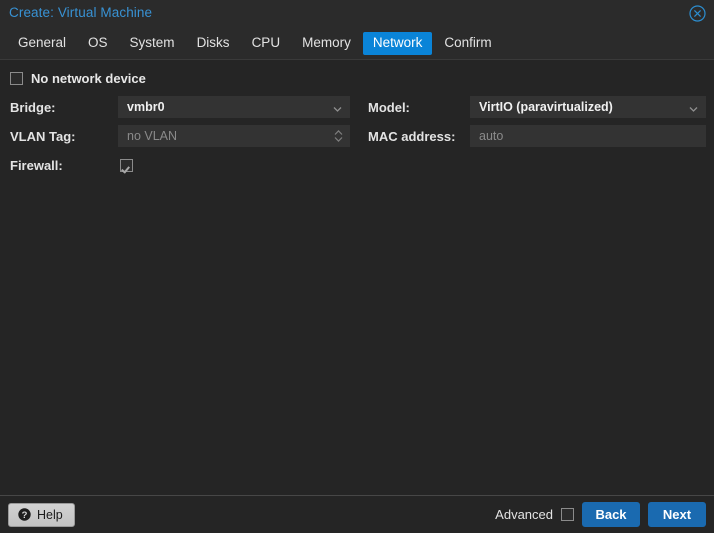 This screenshot has height=533, width=714. Describe the element at coordinates (357, 514) in the screenshot. I see `dialog-footer: ? Help Advanced Back Next` at that location.